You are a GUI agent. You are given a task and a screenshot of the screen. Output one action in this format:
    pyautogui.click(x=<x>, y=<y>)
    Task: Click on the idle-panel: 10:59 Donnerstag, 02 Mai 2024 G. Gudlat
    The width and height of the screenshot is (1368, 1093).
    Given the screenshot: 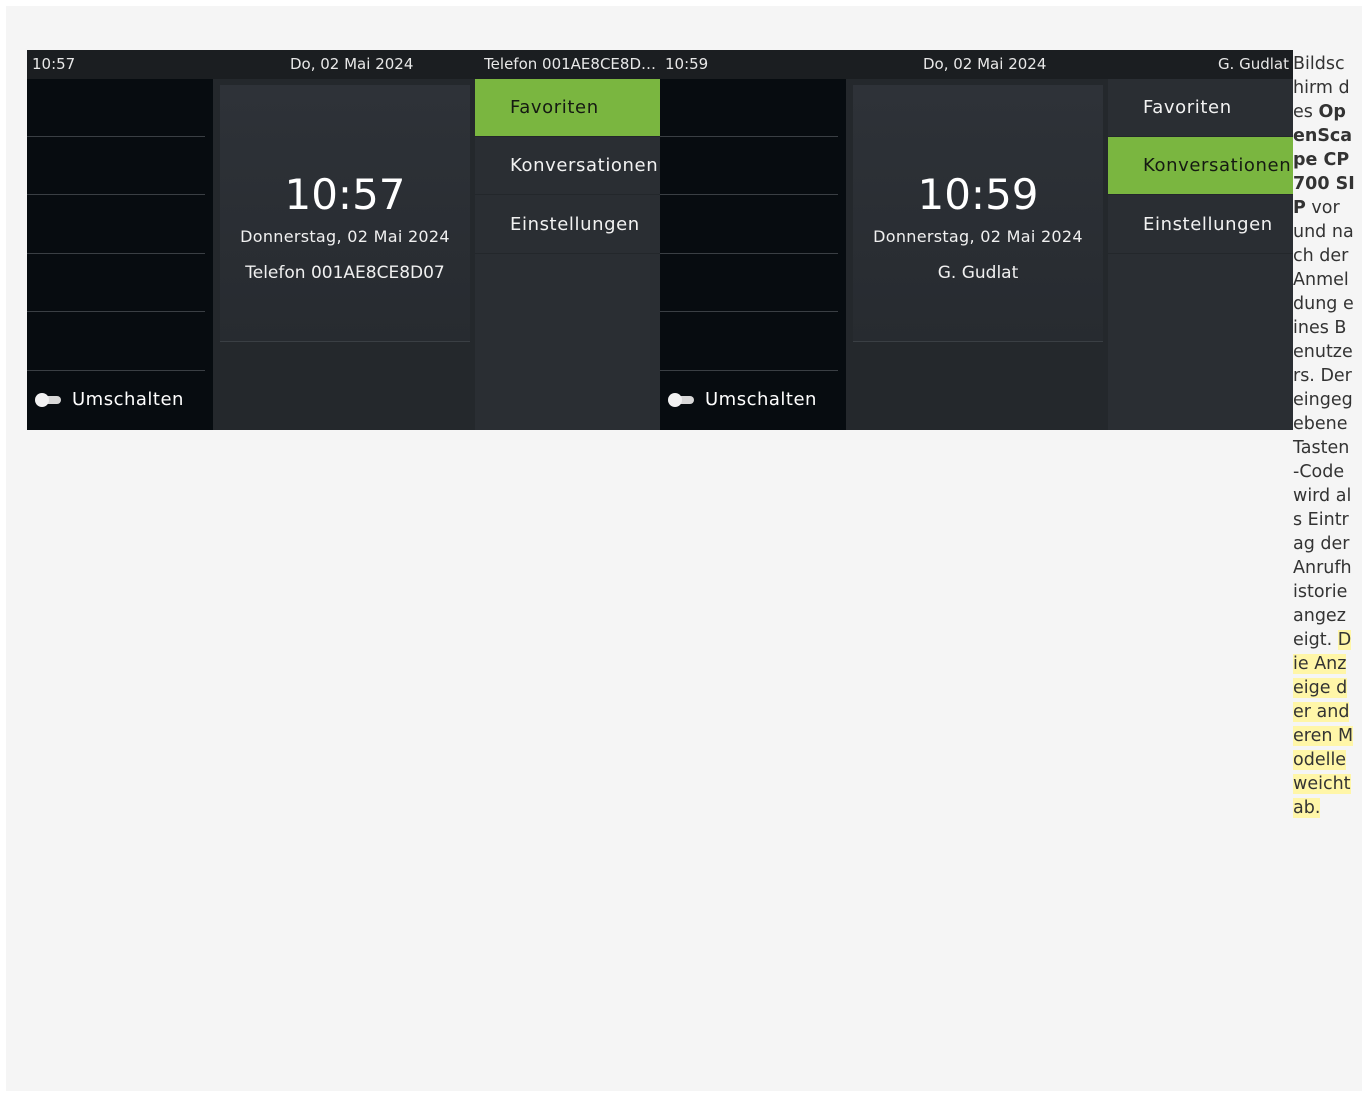 What is the action you would take?
    pyautogui.click(x=977, y=254)
    